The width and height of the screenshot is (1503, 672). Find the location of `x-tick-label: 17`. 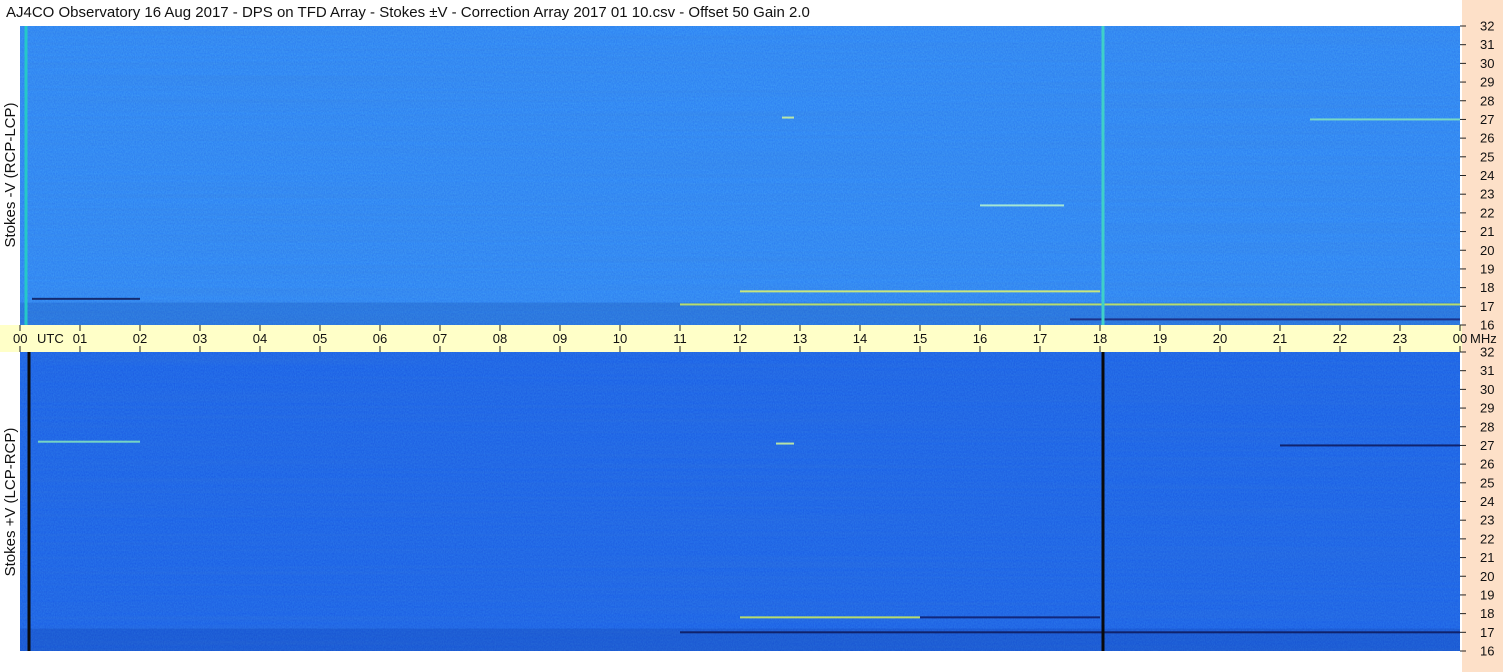

x-tick-label: 17 is located at coordinates (1040, 338).